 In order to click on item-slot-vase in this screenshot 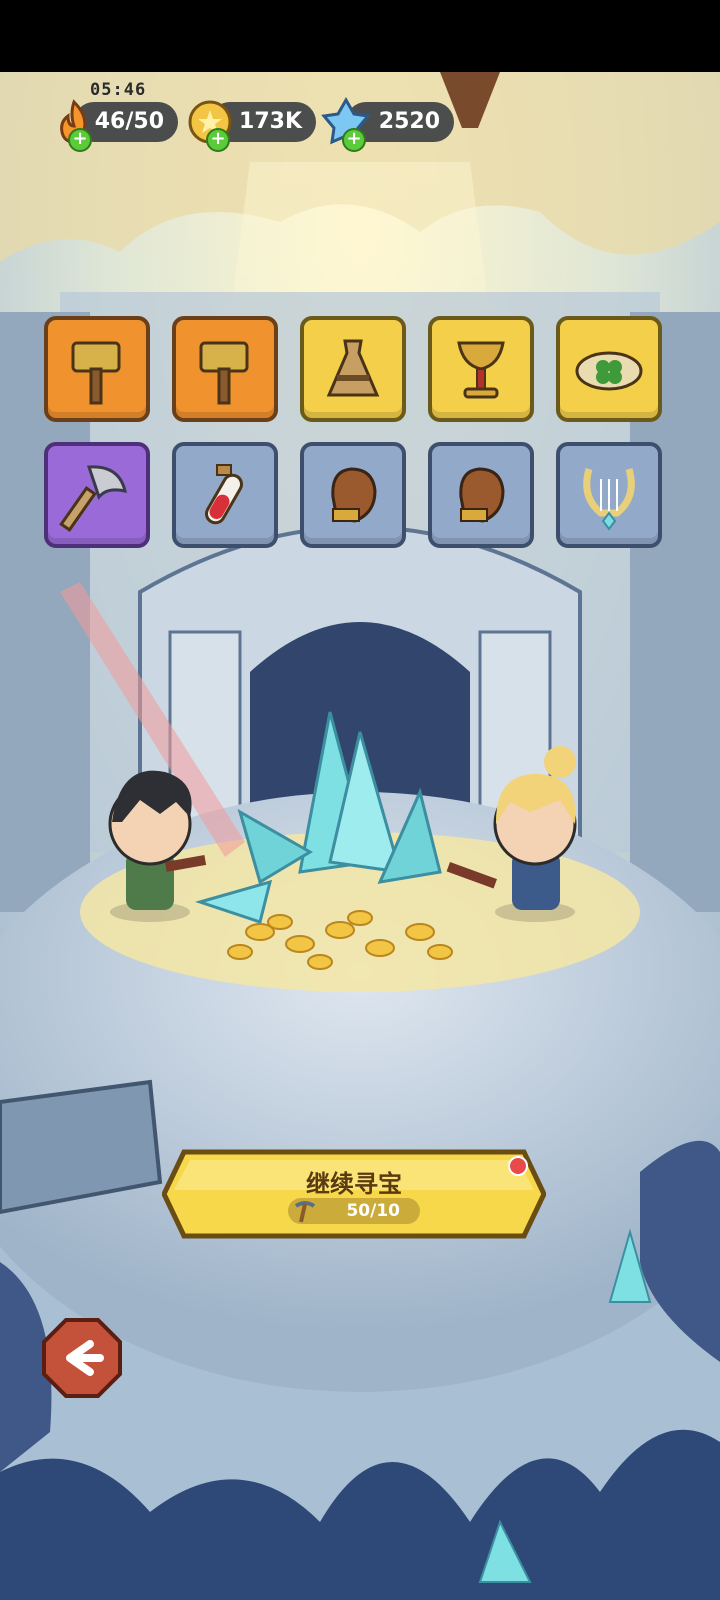, I will do `click(353, 369)`.